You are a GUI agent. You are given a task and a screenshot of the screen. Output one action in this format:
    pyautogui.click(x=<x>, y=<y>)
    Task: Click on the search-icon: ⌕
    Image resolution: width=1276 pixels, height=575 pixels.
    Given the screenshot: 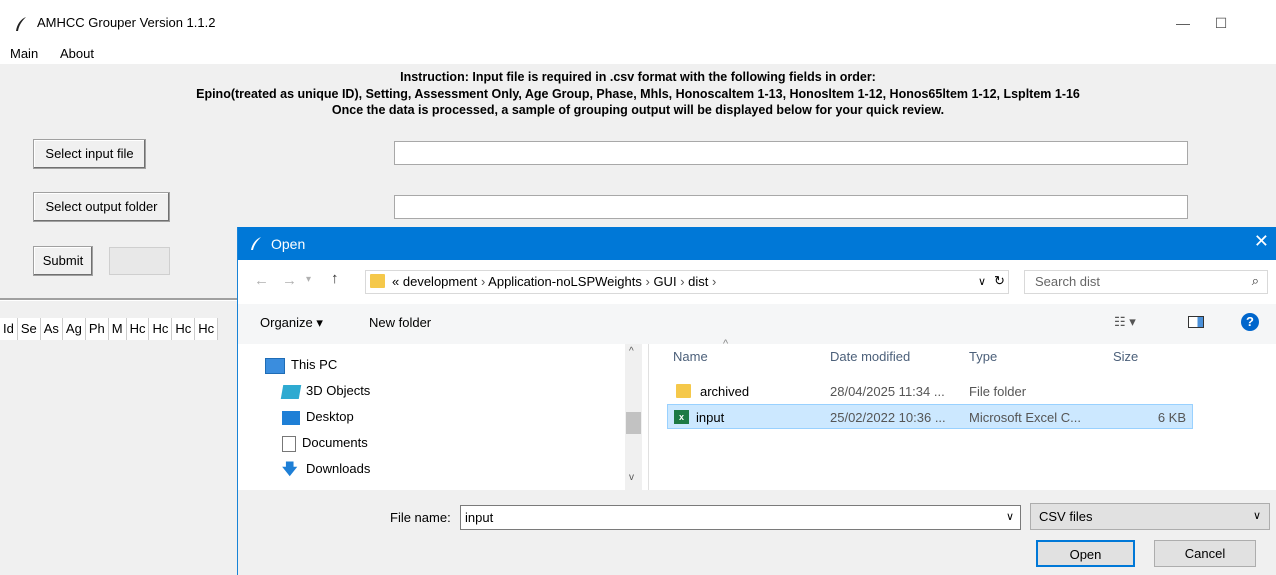 What is the action you would take?
    pyautogui.click(x=1255, y=280)
    